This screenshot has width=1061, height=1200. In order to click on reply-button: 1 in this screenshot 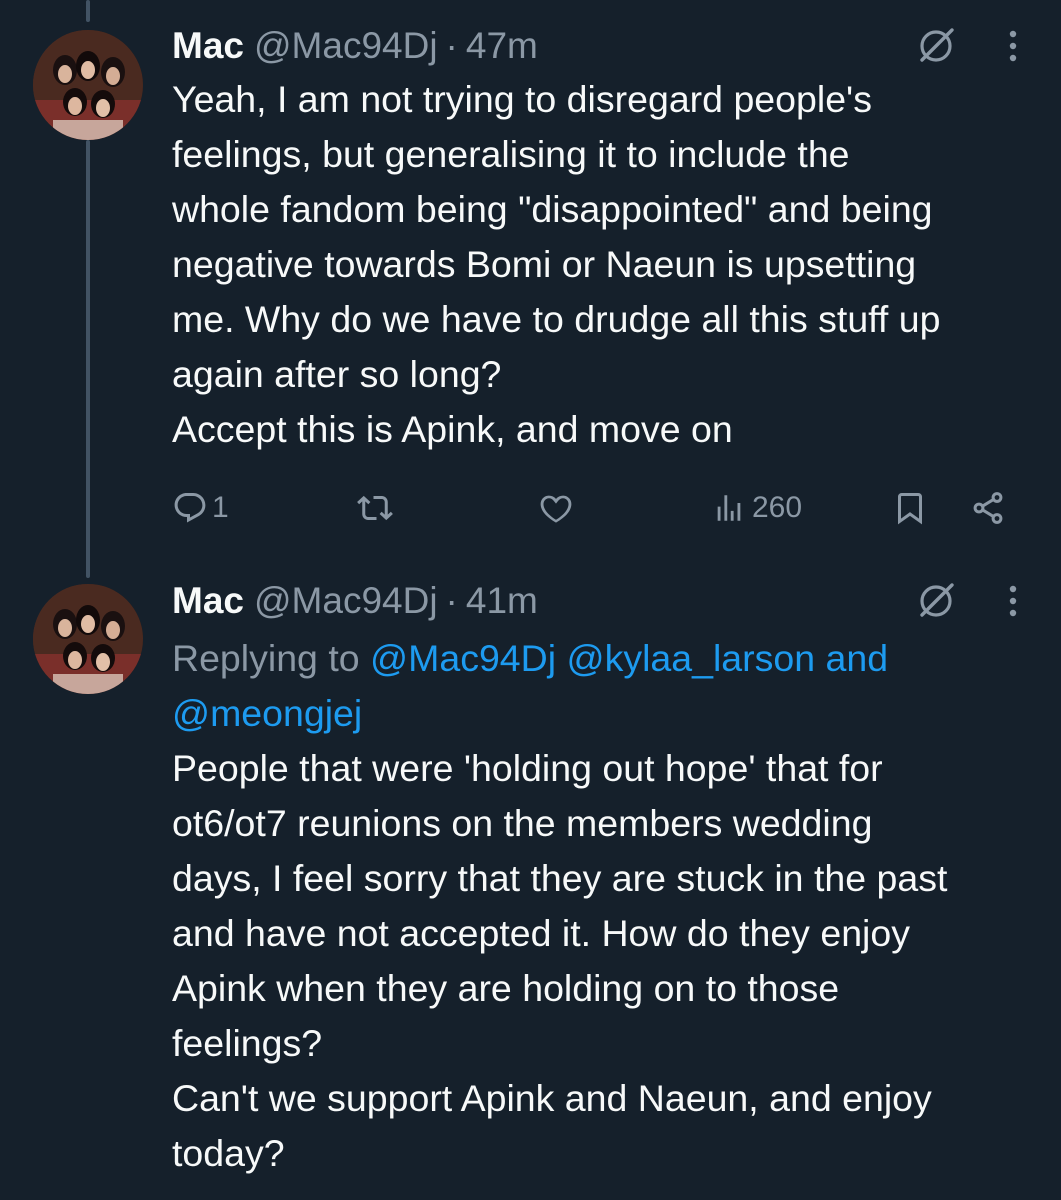, I will do `click(200, 508)`.